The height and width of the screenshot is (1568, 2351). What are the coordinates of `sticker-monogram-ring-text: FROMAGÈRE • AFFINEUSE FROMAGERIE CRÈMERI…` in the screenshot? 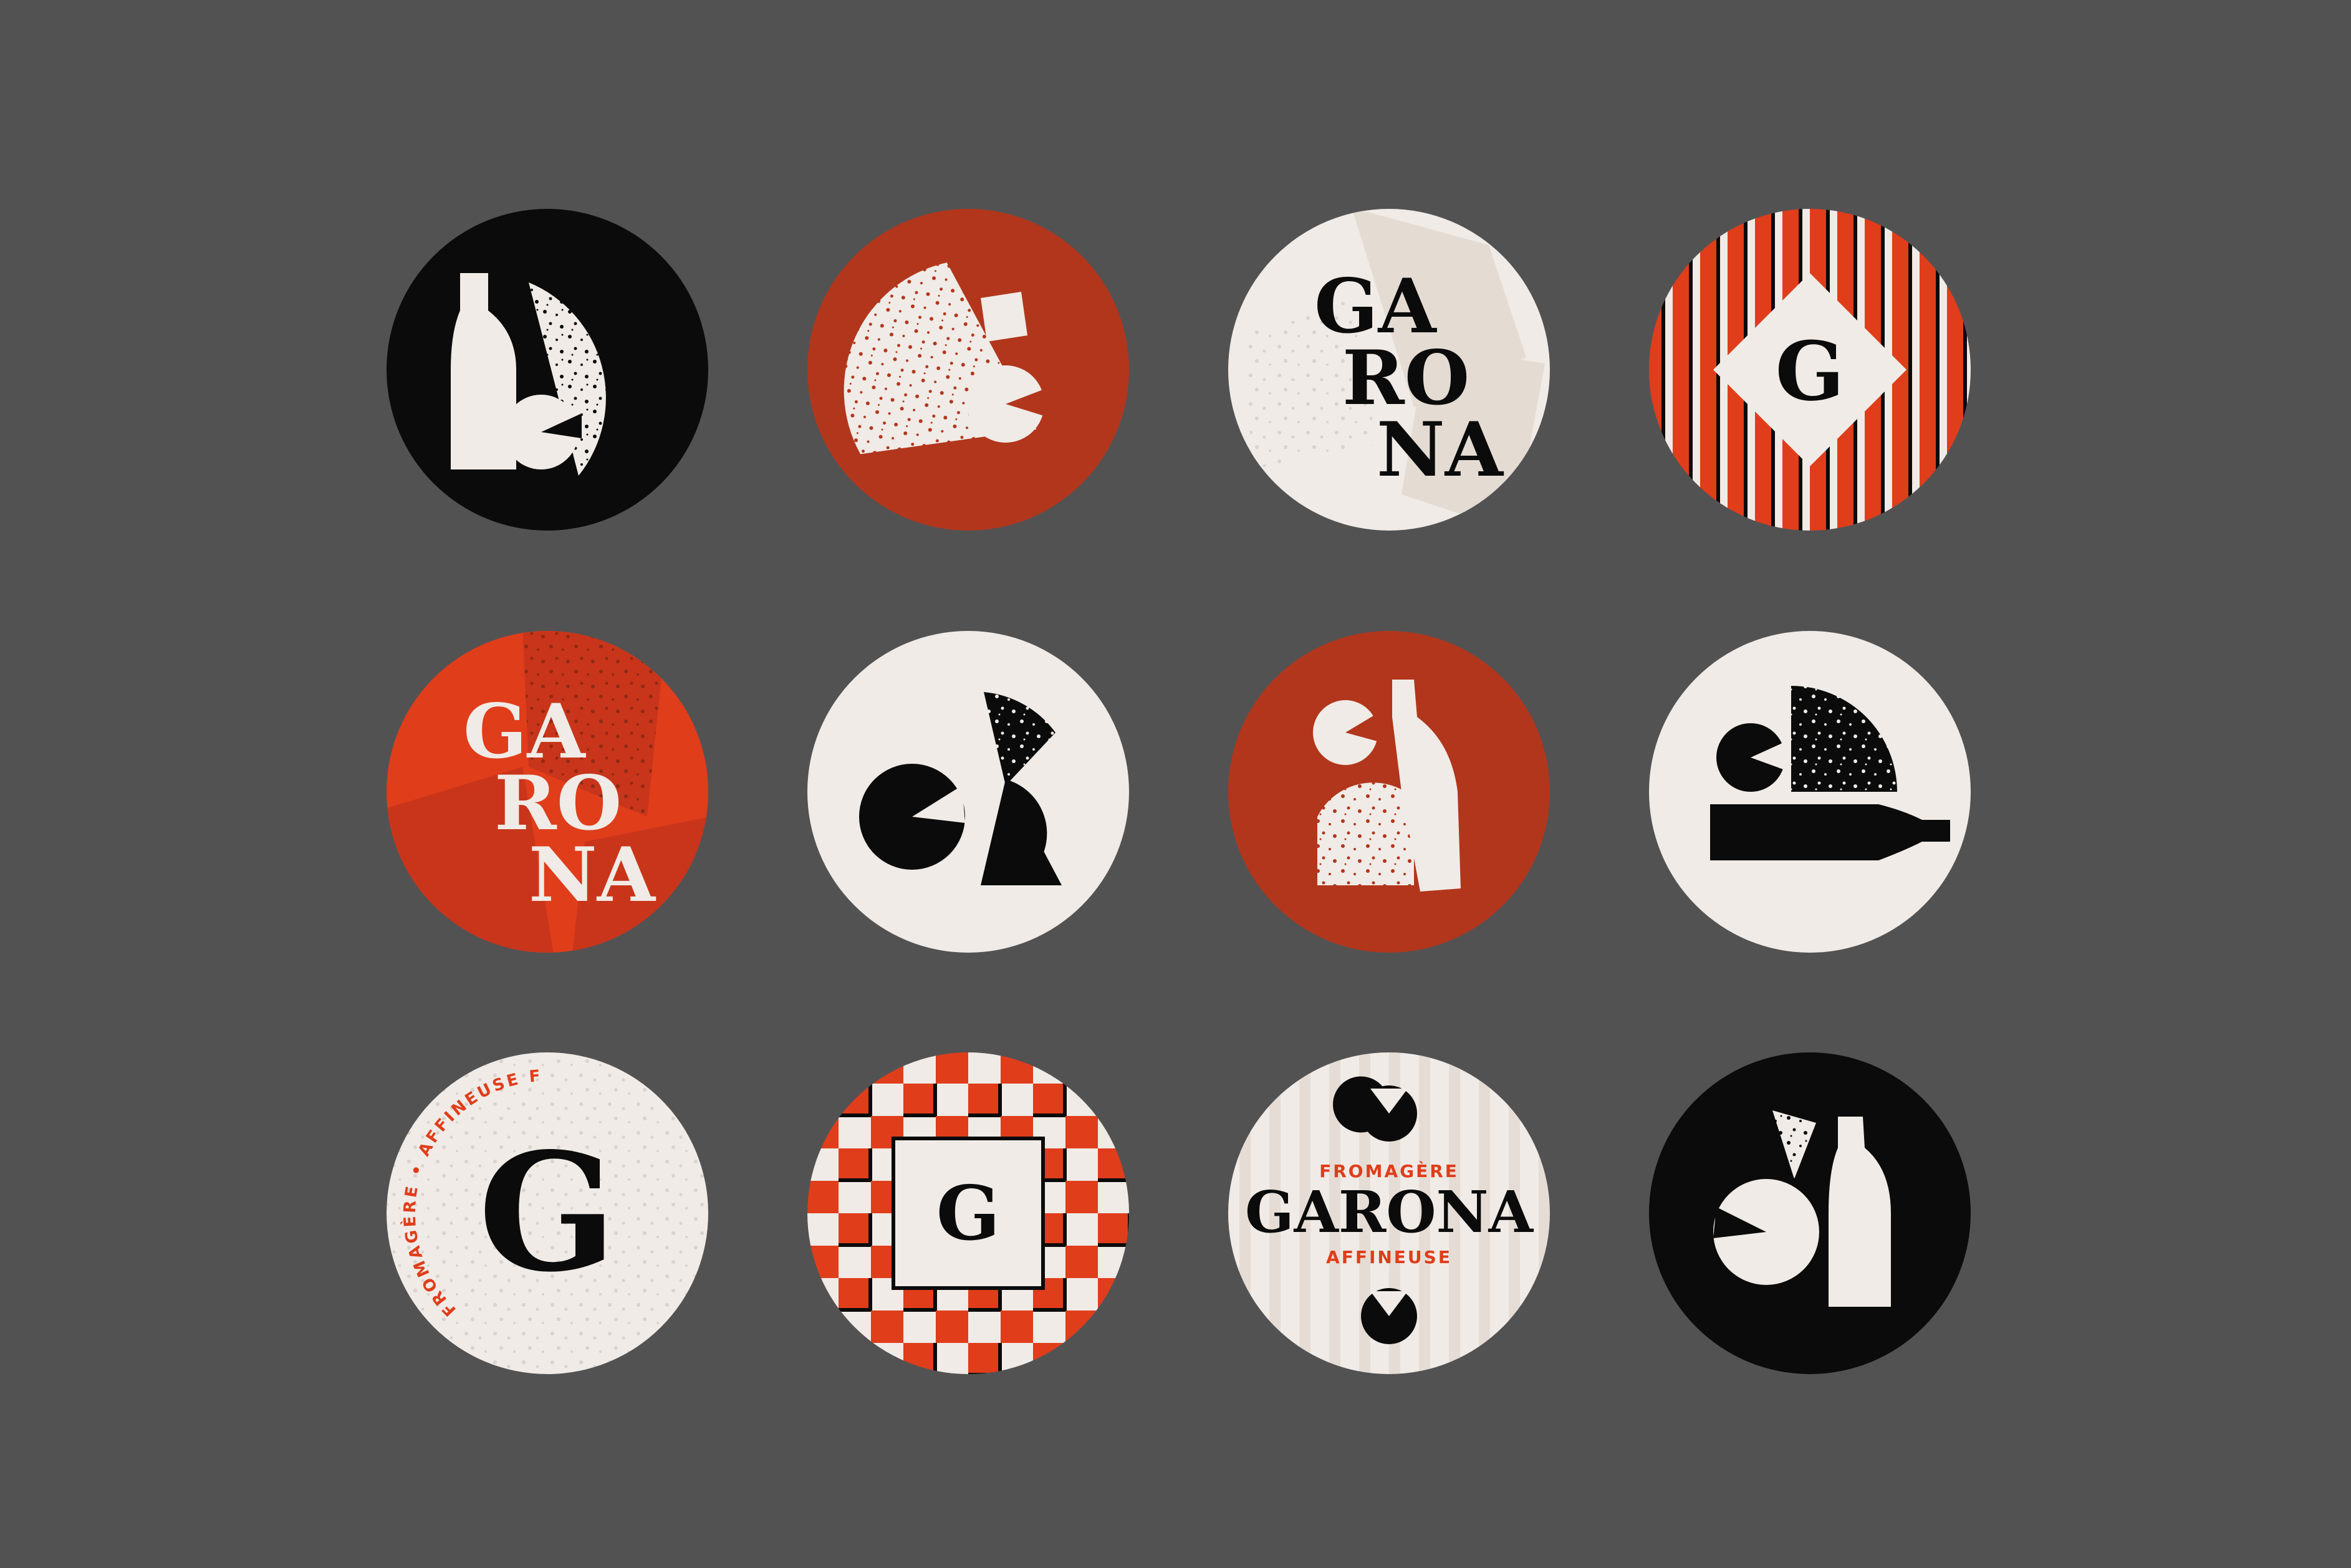 It's located at (547, 1213).